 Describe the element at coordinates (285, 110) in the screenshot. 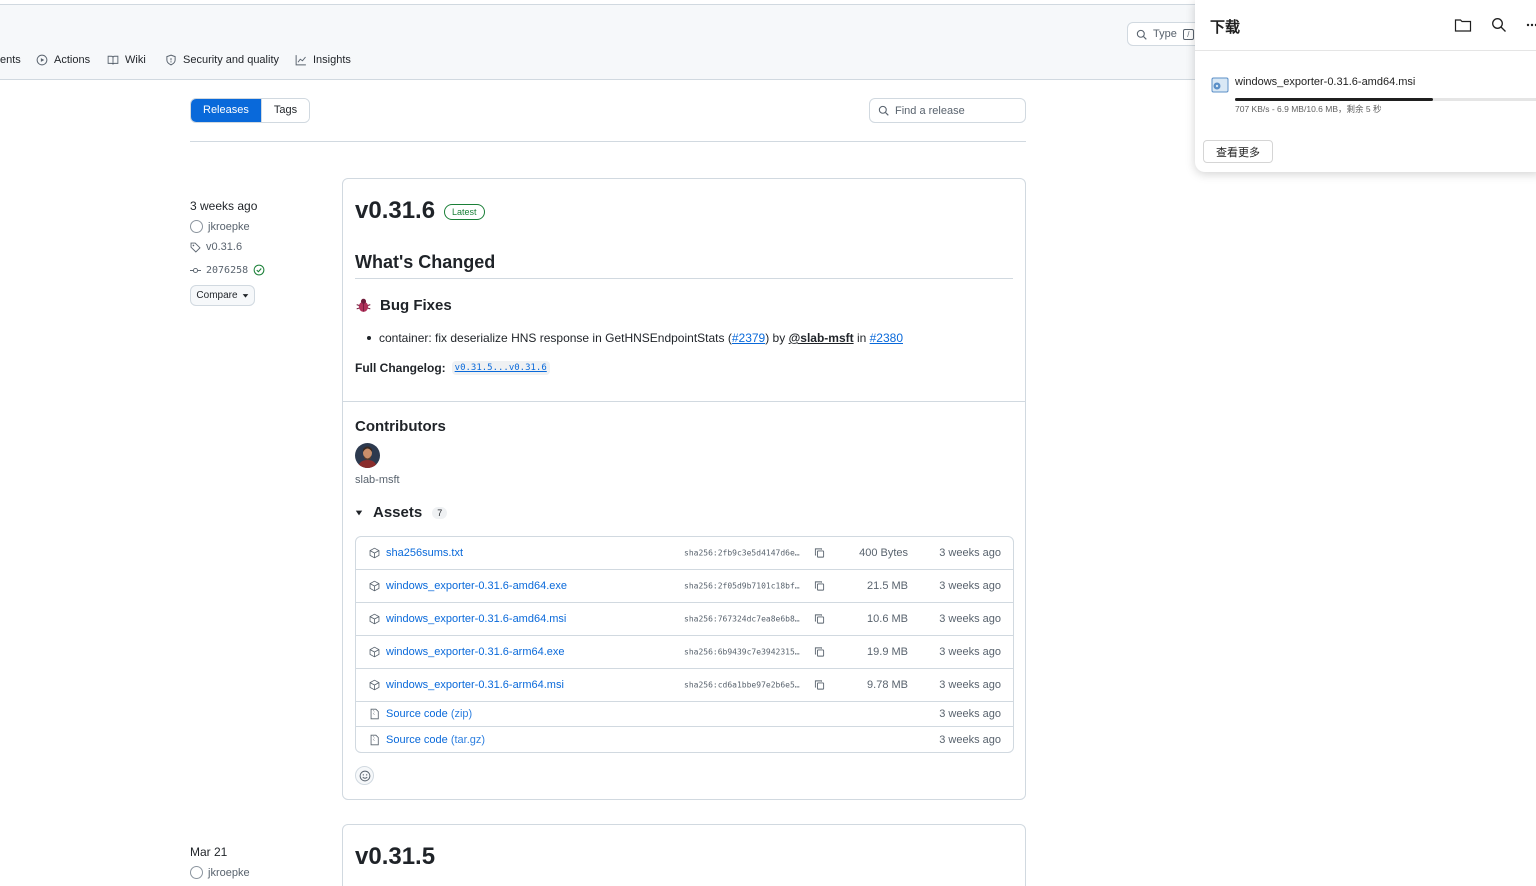

I see `tab-tags: Tags` at that location.